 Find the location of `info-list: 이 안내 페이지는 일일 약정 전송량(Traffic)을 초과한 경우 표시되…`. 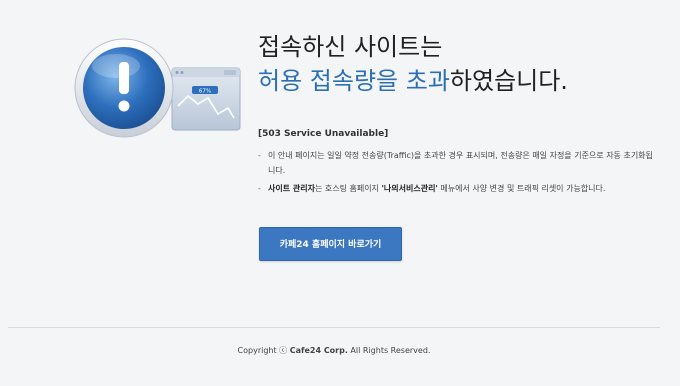

info-list: 이 안내 페이지는 일일 약정 전송량(Traffic)을 초과한 경우 표시되… is located at coordinates (458, 172).